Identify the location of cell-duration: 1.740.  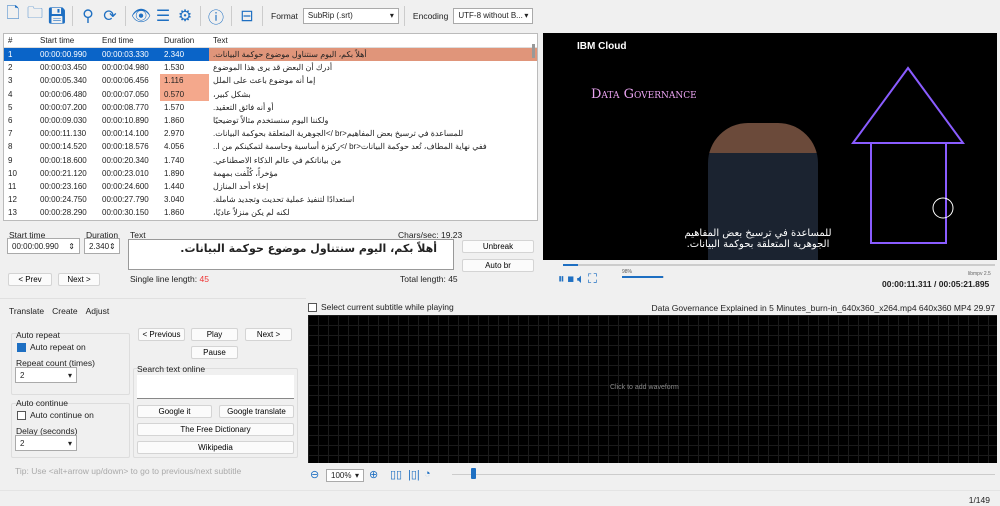
(174, 160).